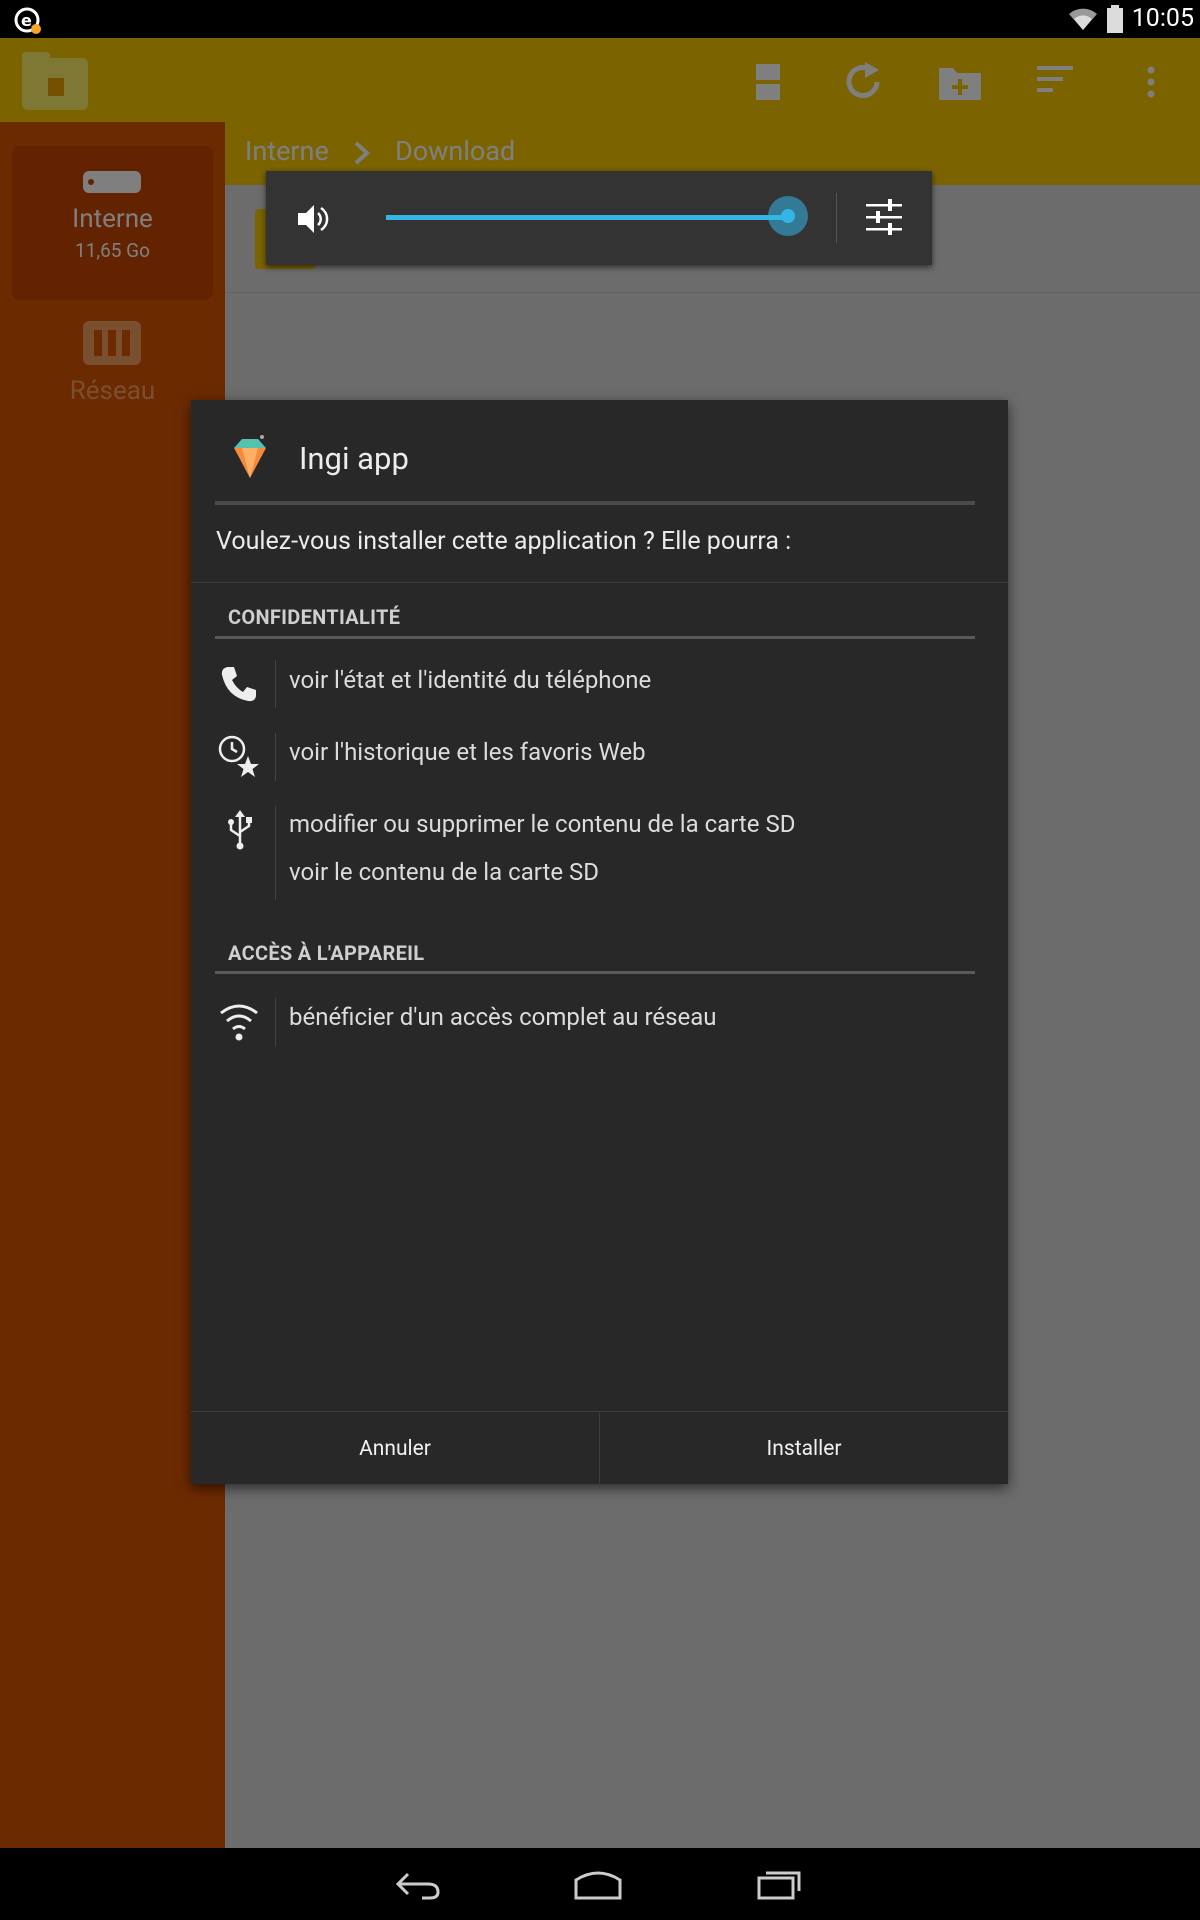 This screenshot has width=1200, height=1920. What do you see at coordinates (804, 1448) in the screenshot?
I see `install-button: Installer` at bounding box center [804, 1448].